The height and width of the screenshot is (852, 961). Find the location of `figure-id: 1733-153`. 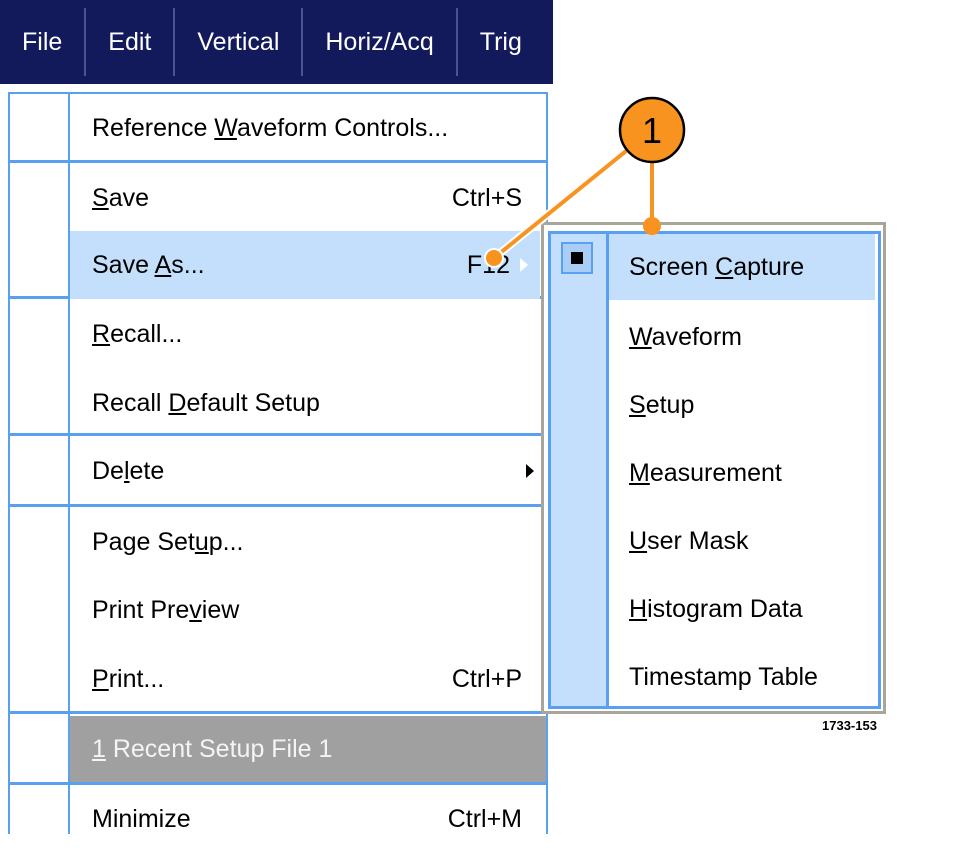

figure-id: 1733-153 is located at coordinates (849, 725).